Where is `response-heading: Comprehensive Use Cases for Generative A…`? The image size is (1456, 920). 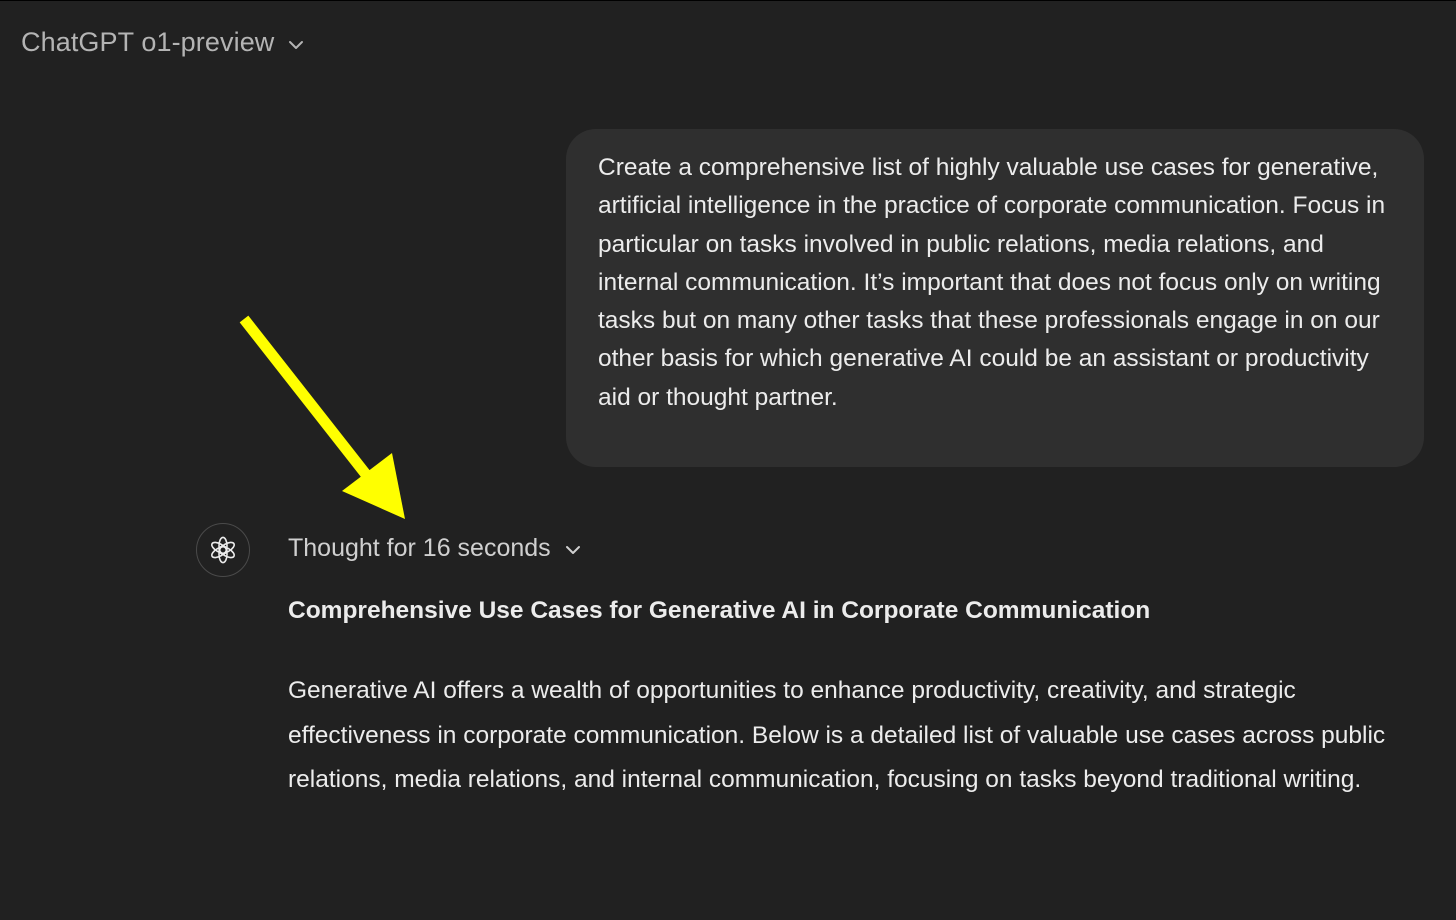
response-heading: Comprehensive Use Cases for Generative A… is located at coordinates (719, 610).